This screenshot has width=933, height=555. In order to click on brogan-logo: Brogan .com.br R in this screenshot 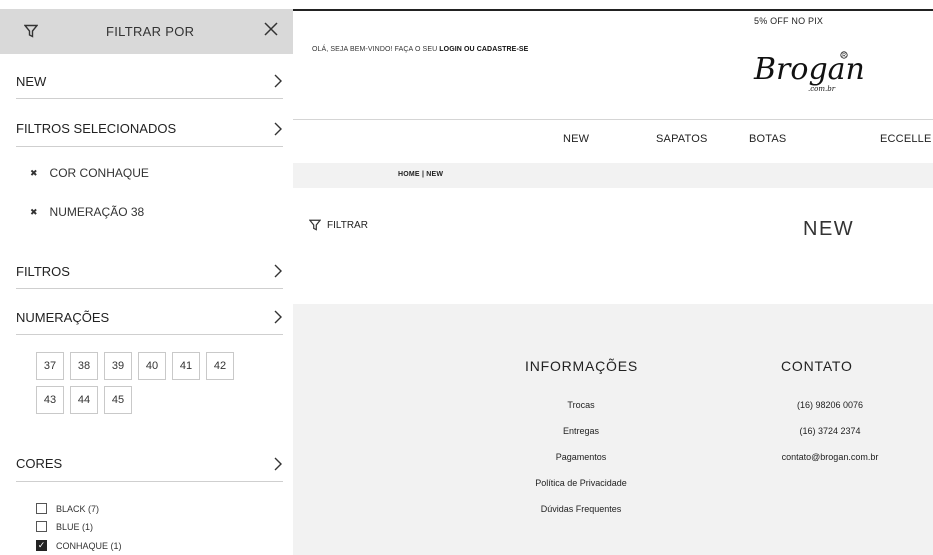, I will do `click(808, 72)`.